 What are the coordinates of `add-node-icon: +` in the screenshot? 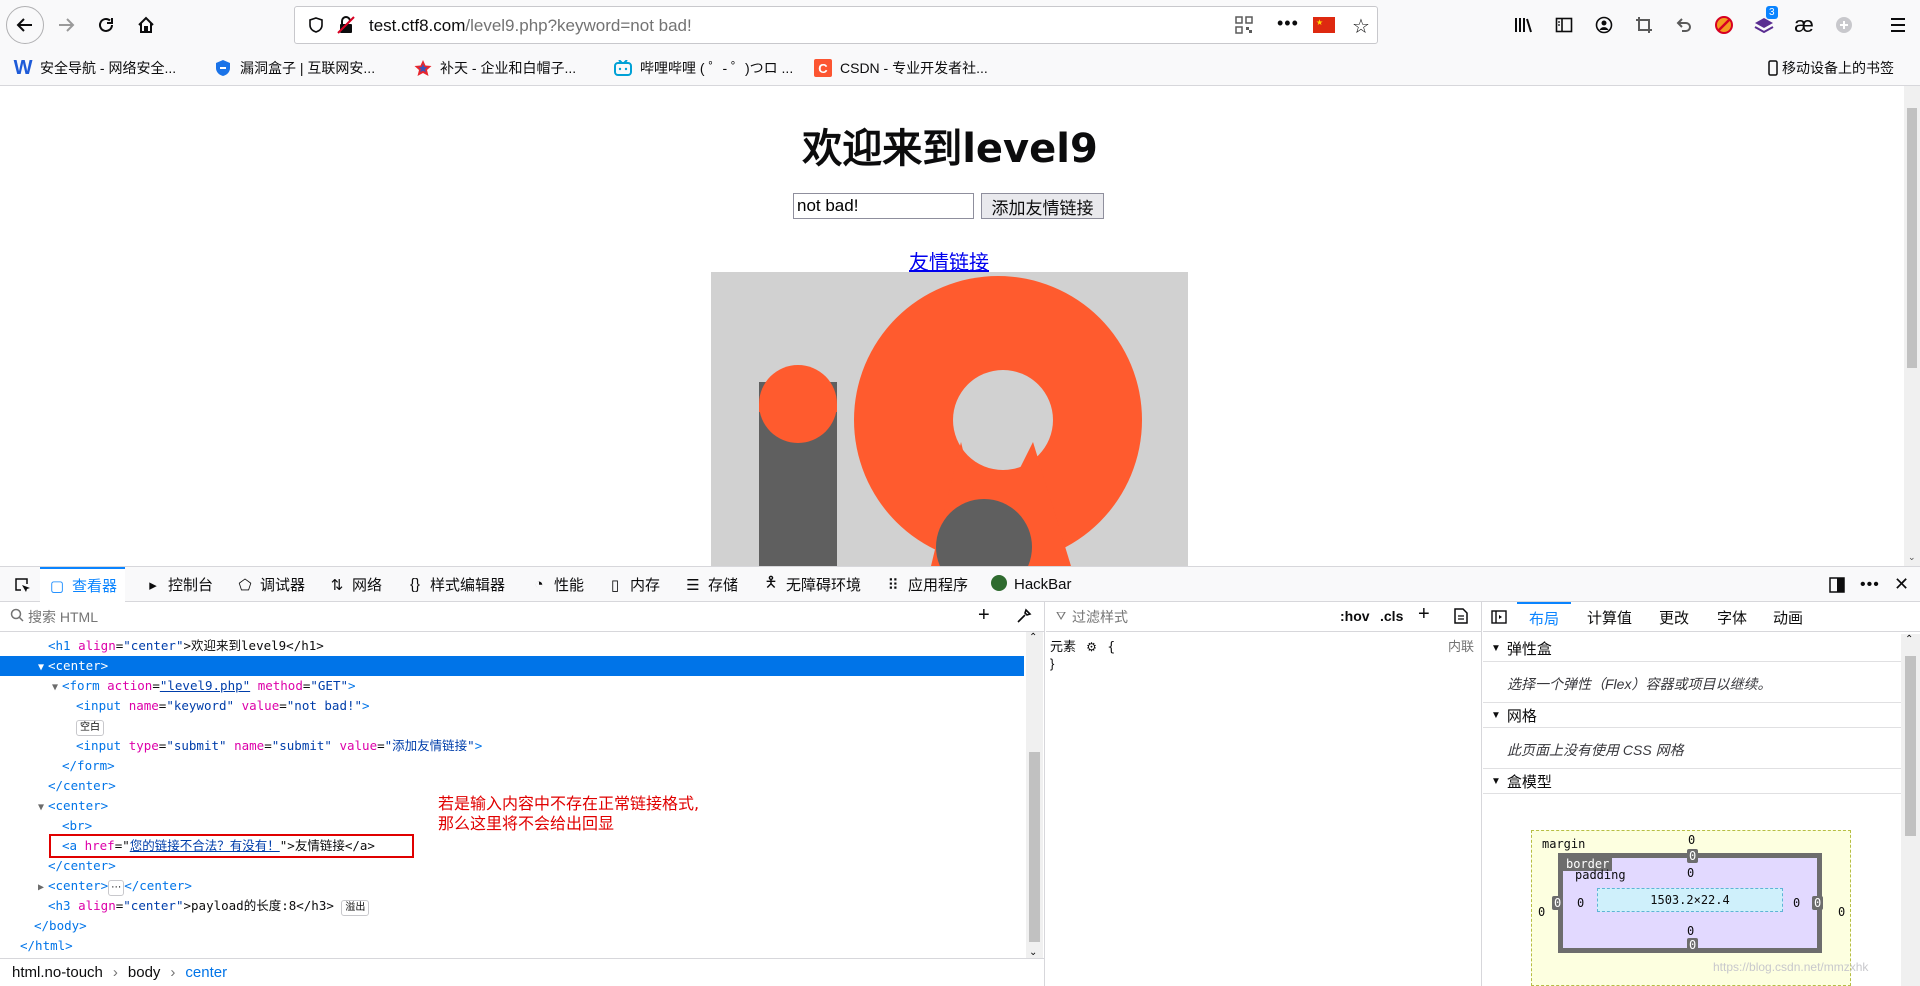 It's located at (984, 615).